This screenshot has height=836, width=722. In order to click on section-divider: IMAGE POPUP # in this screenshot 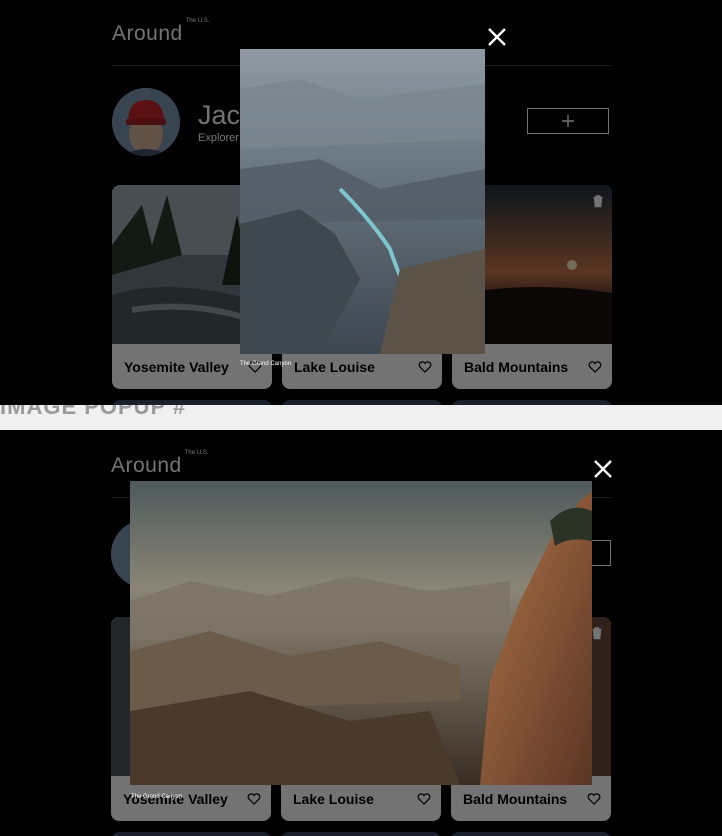, I will do `click(361, 417)`.